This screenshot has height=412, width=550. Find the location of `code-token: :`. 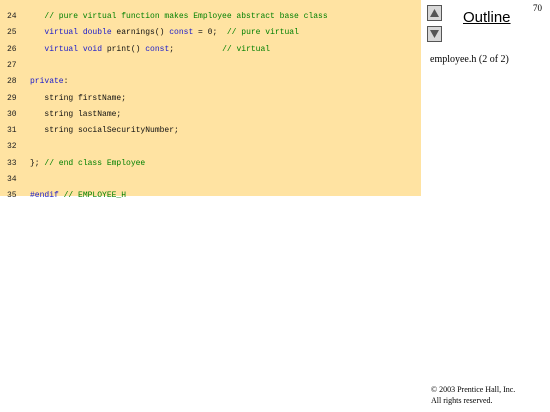

code-token: : is located at coordinates (66, 82).